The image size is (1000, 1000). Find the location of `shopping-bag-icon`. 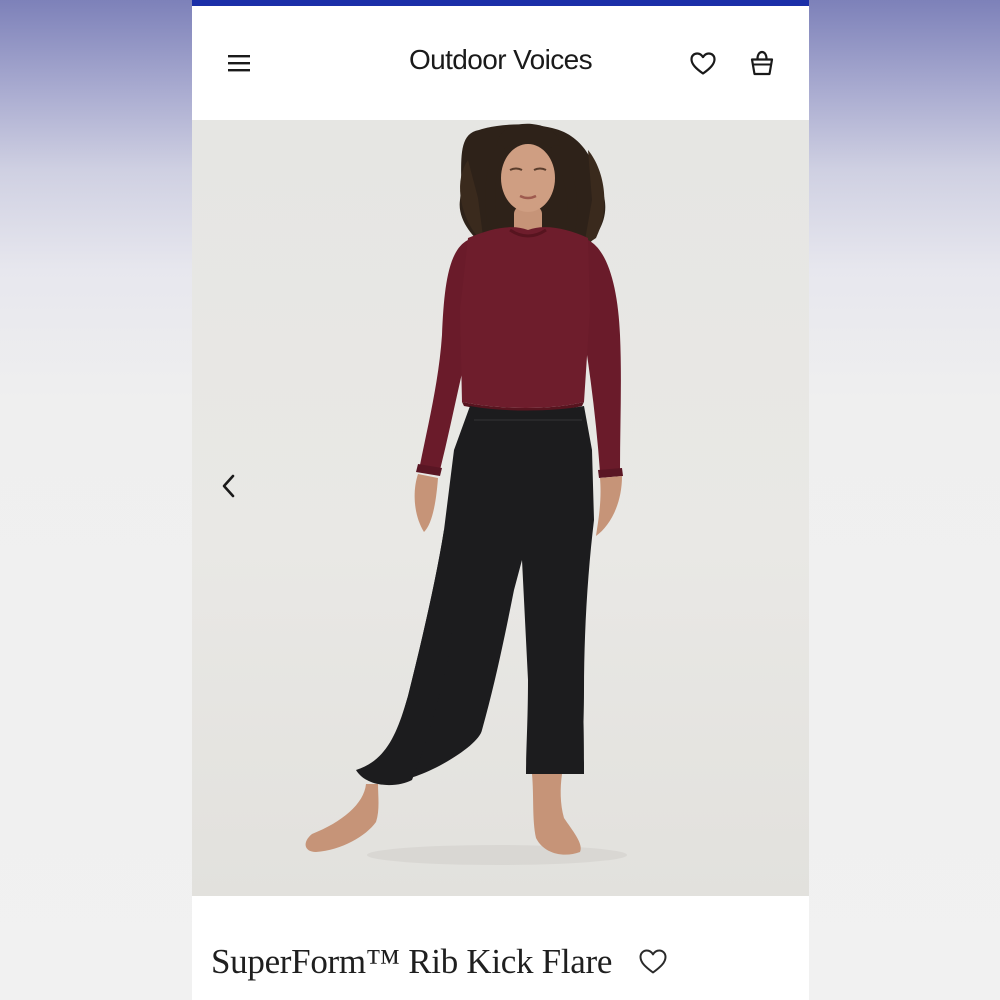

shopping-bag-icon is located at coordinates (762, 63).